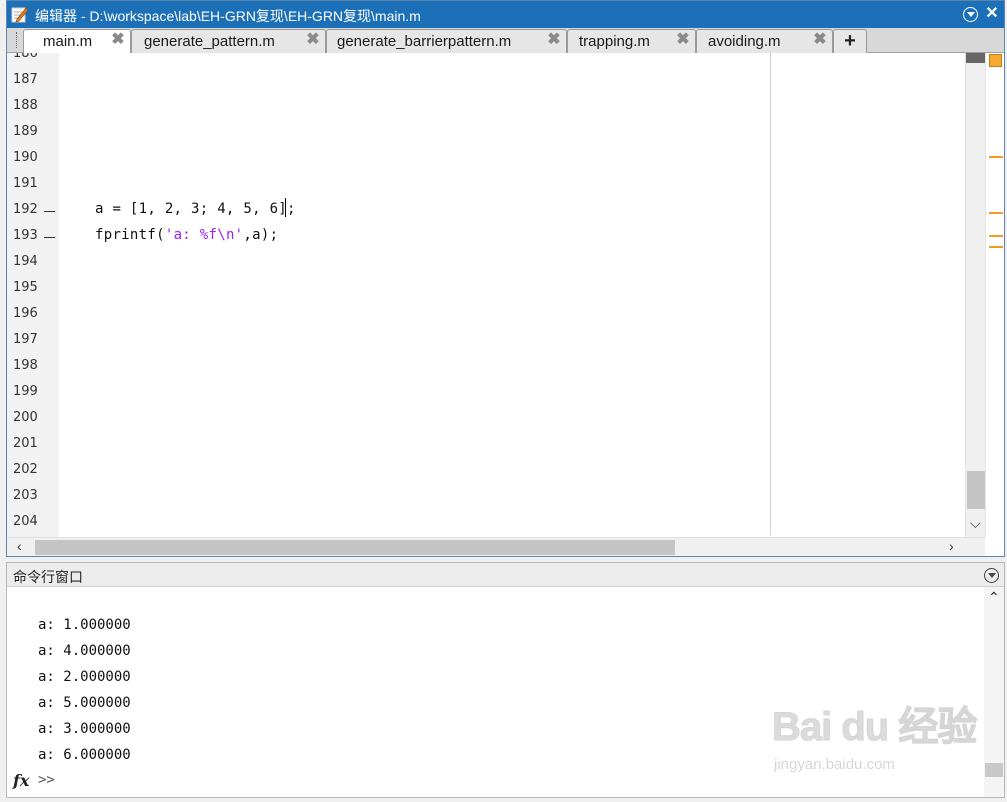 Image resolution: width=1007 pixels, height=802 pixels. What do you see at coordinates (25, 495) in the screenshot?
I see `line-number: 203` at bounding box center [25, 495].